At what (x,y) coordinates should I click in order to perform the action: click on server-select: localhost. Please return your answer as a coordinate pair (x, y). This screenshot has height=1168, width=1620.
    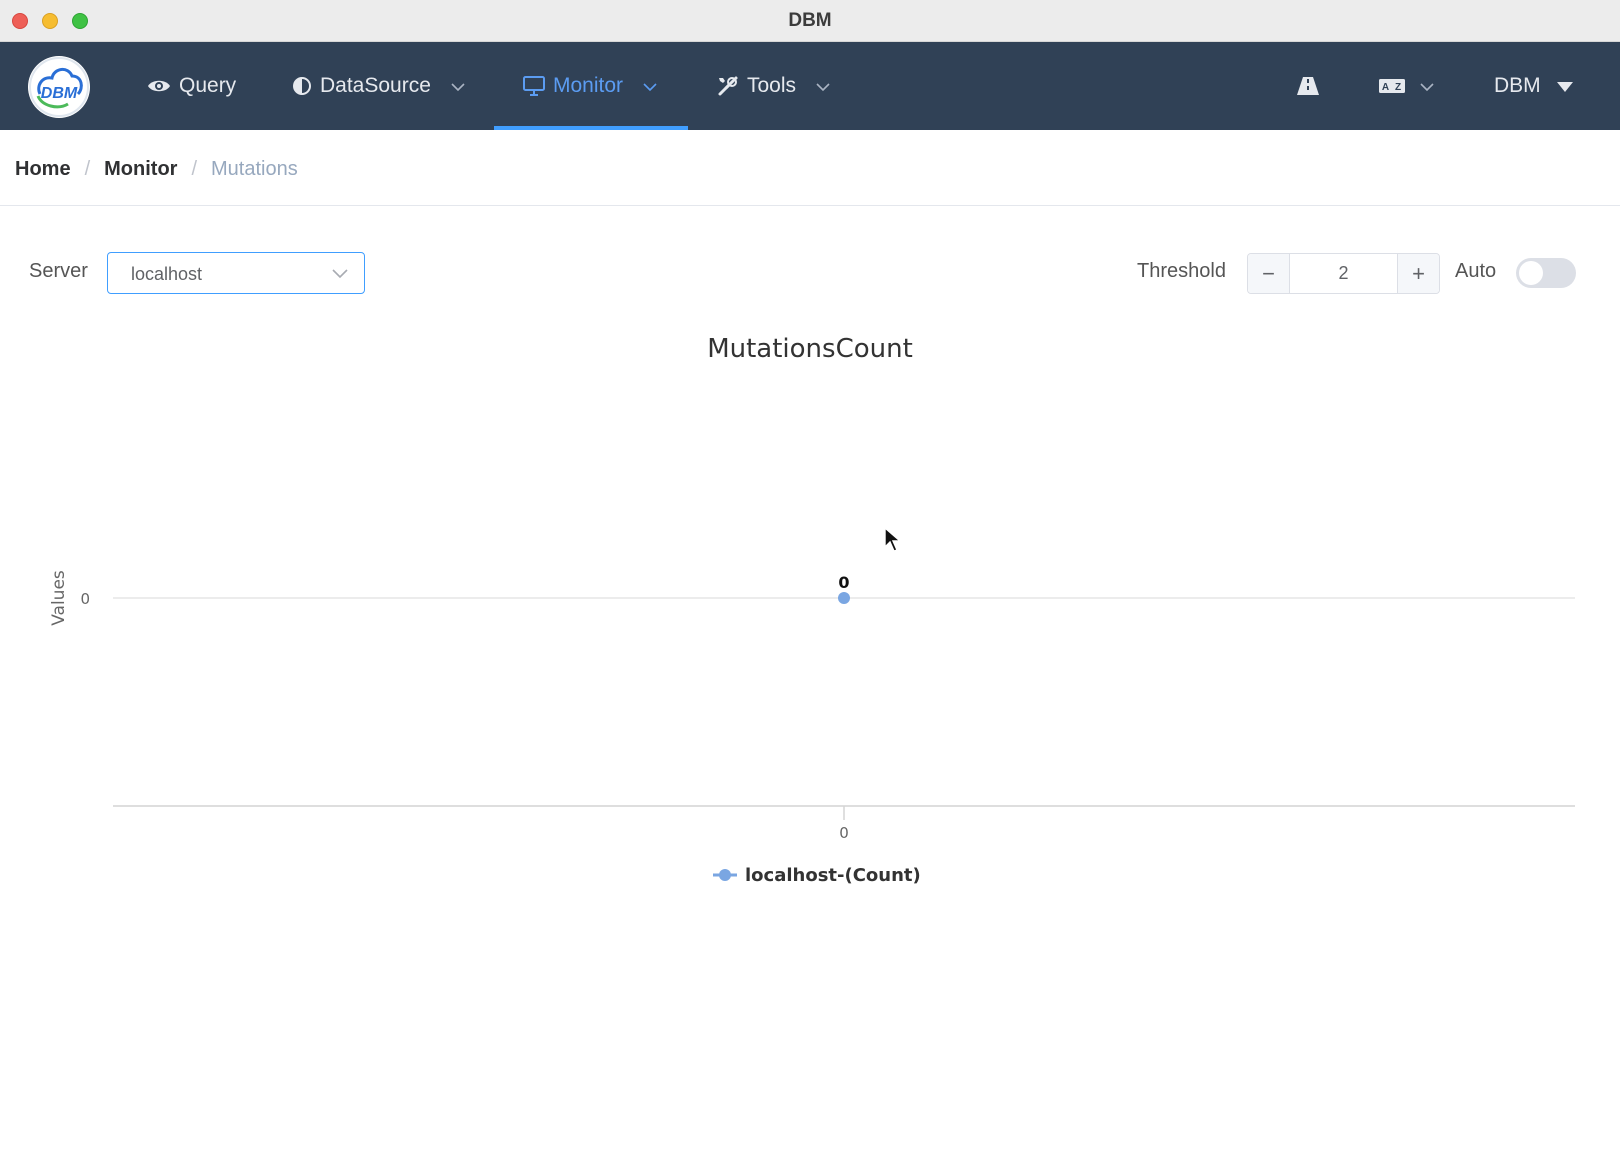
    Looking at the image, I should click on (236, 273).